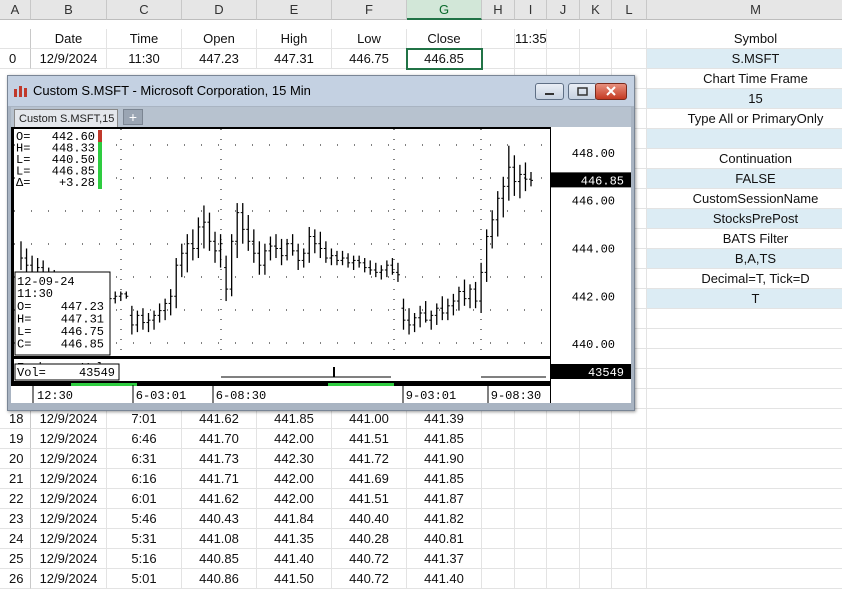 The image size is (842, 592). What do you see at coordinates (144, 419) in the screenshot?
I see `cell-c: 7:01` at bounding box center [144, 419].